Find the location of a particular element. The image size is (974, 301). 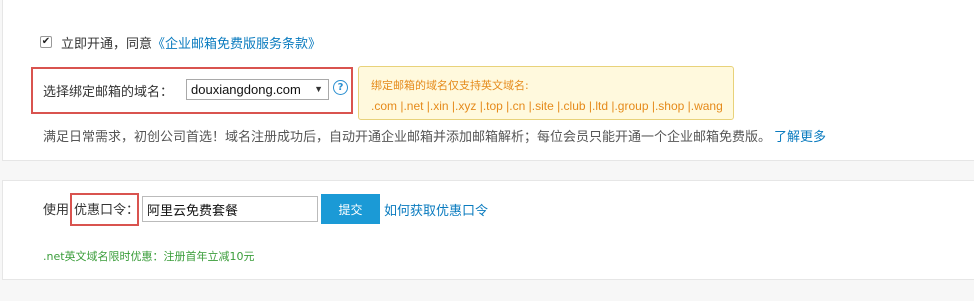

question-circle-icon: ? is located at coordinates (340, 87).